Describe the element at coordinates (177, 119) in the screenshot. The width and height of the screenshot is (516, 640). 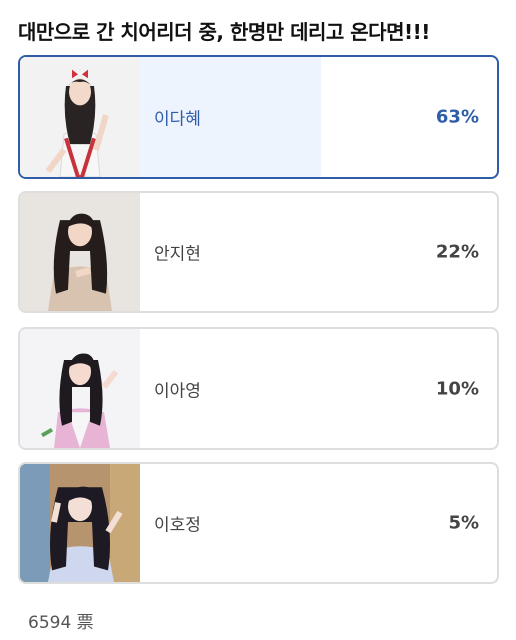
I see `option-name-1: 이다혜` at that location.